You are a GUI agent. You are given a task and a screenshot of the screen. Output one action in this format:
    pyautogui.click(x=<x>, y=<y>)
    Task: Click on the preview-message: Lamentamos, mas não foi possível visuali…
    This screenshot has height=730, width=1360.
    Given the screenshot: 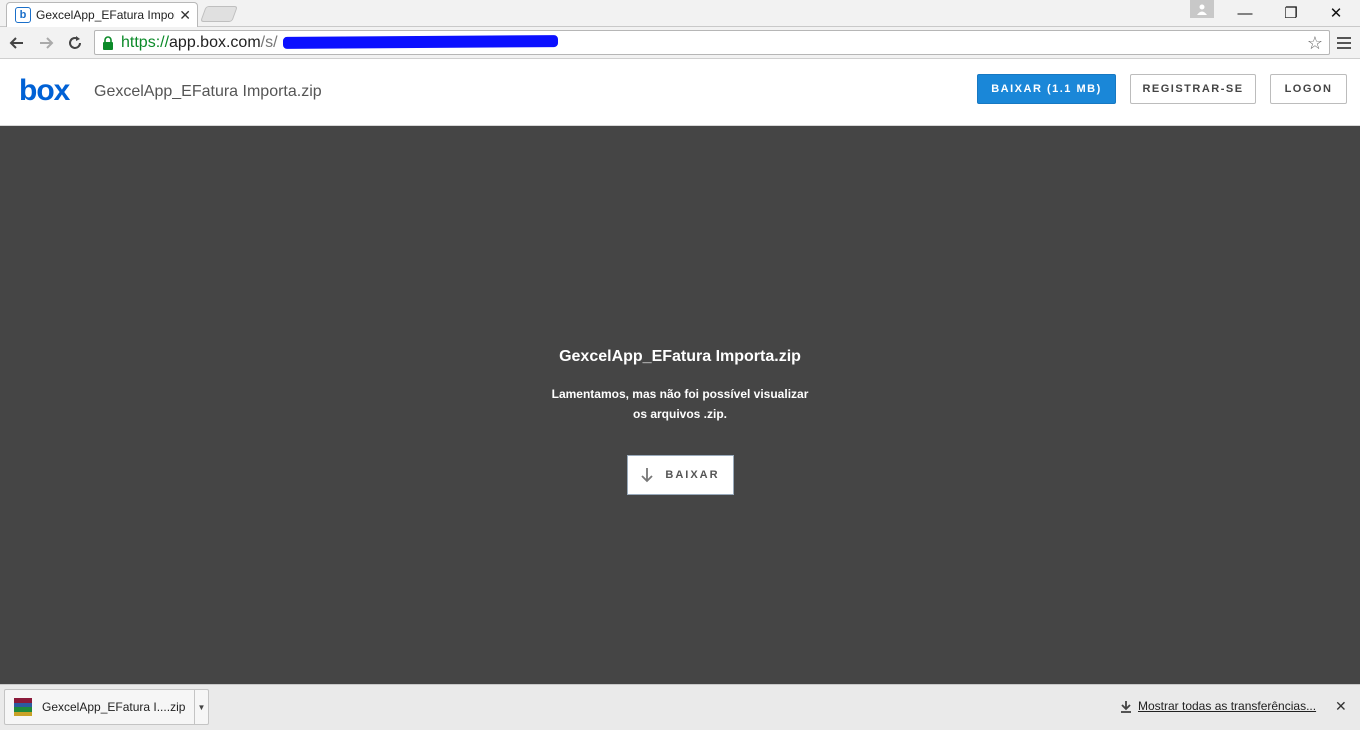 What is the action you would take?
    pyautogui.click(x=680, y=404)
    